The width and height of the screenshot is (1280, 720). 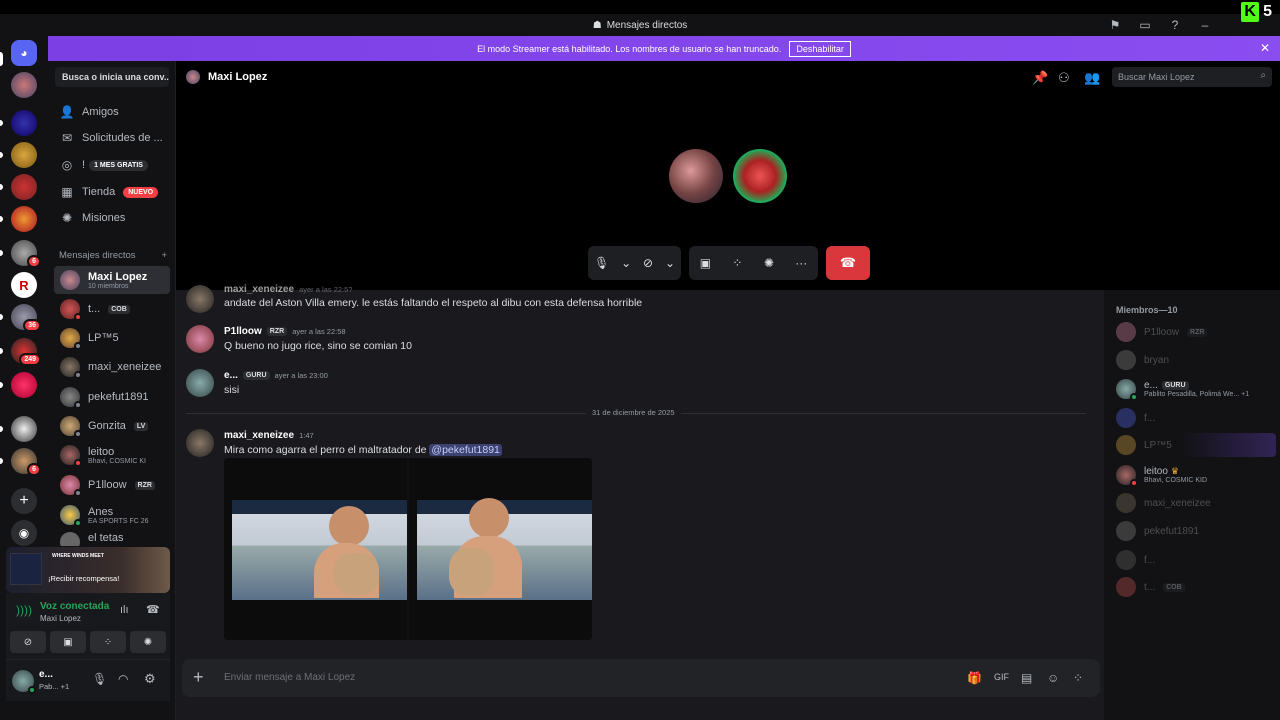 I want to click on unread-badge: 6, so click(x=34, y=261).